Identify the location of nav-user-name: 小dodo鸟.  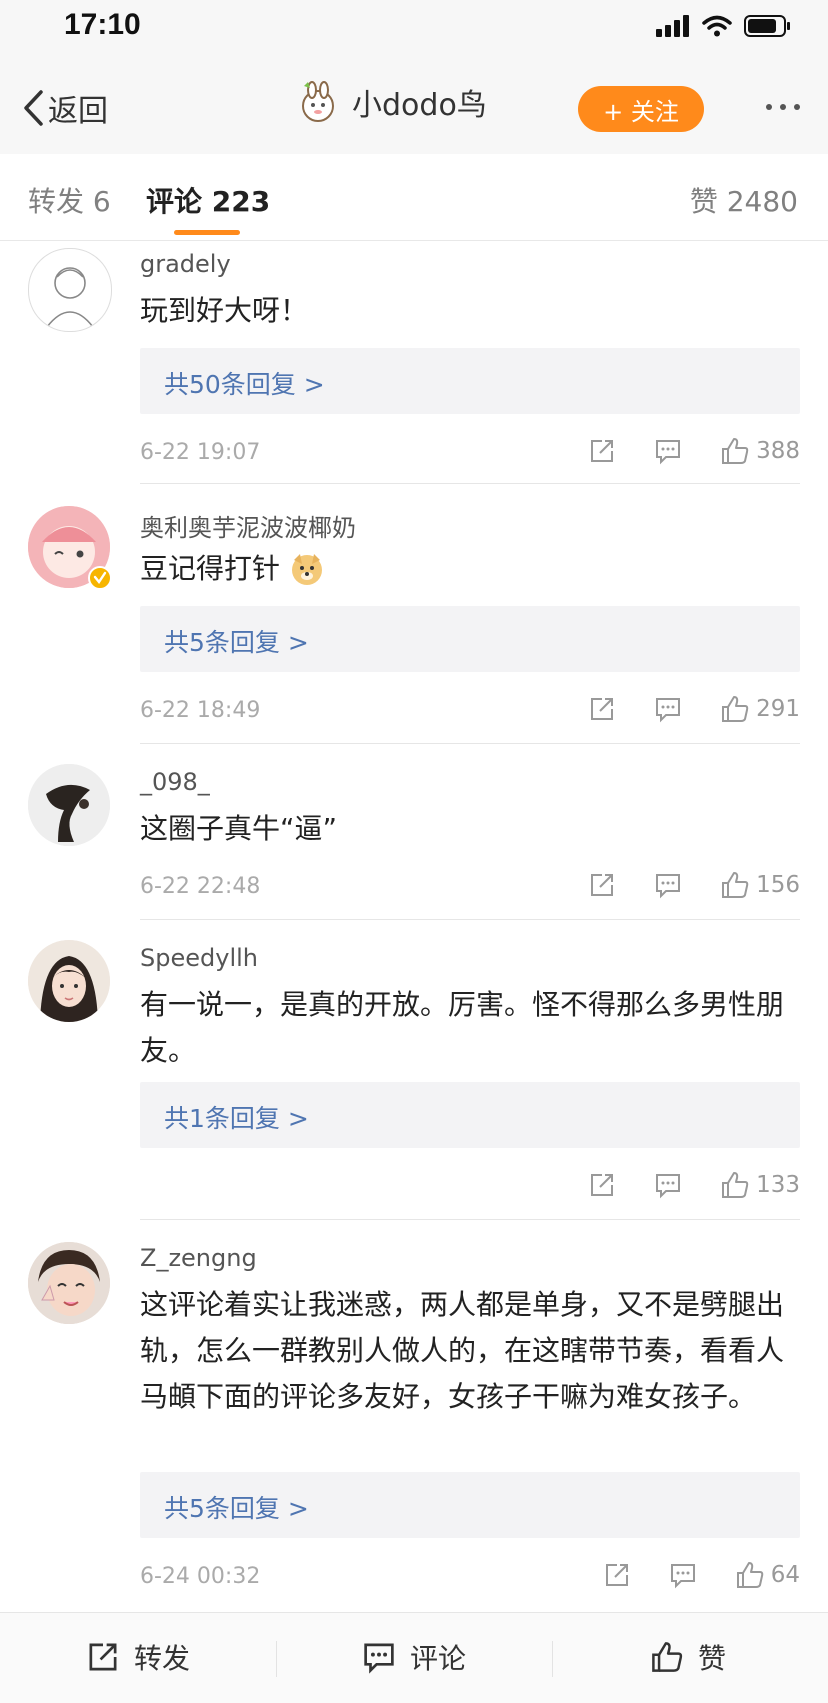
(419, 105).